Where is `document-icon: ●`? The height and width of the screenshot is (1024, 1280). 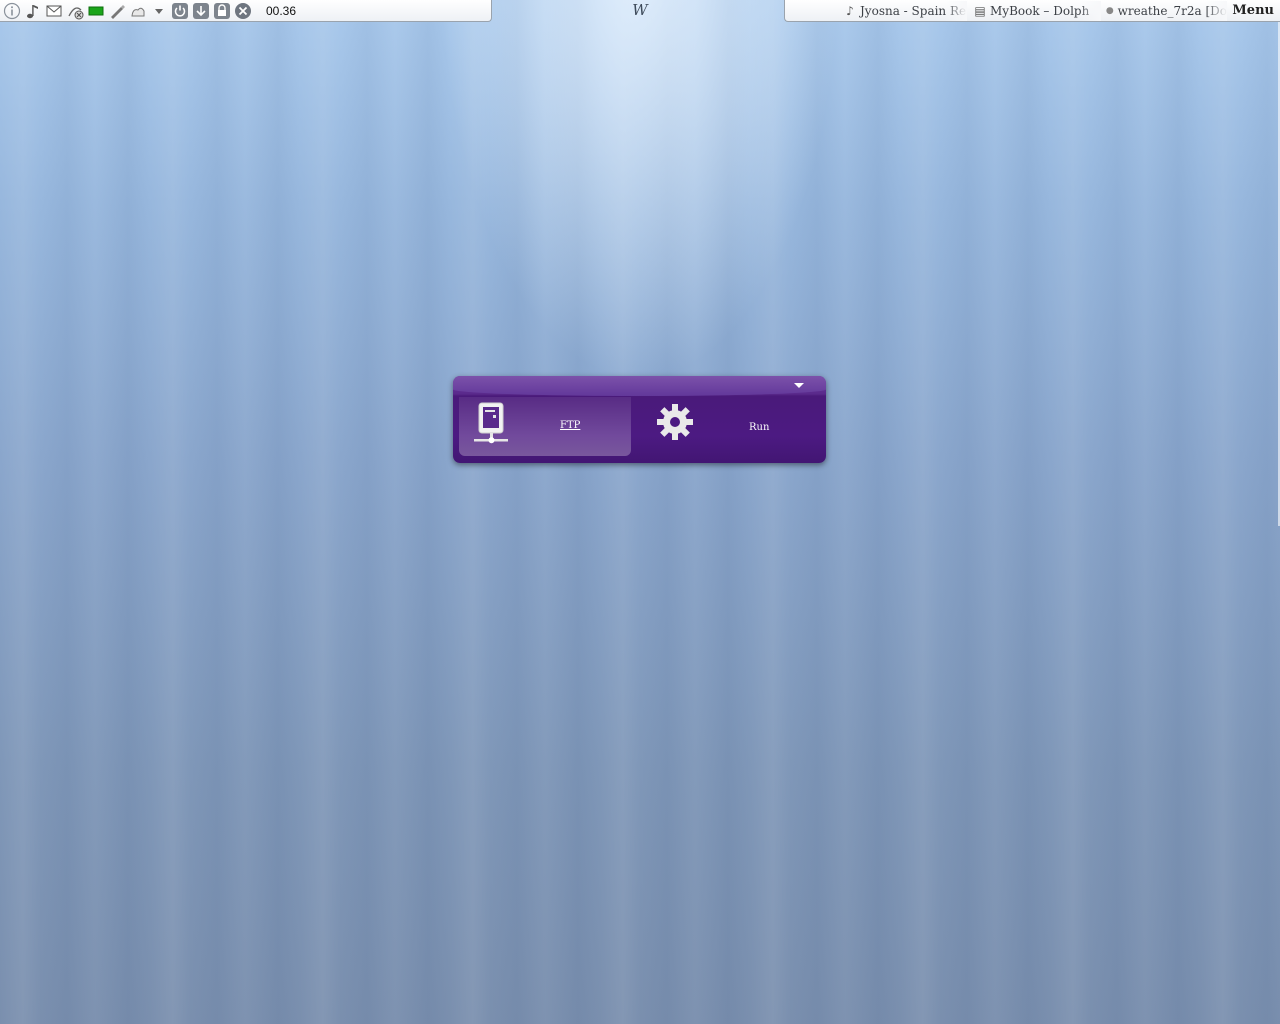
document-icon: ● is located at coordinates (1109, 10).